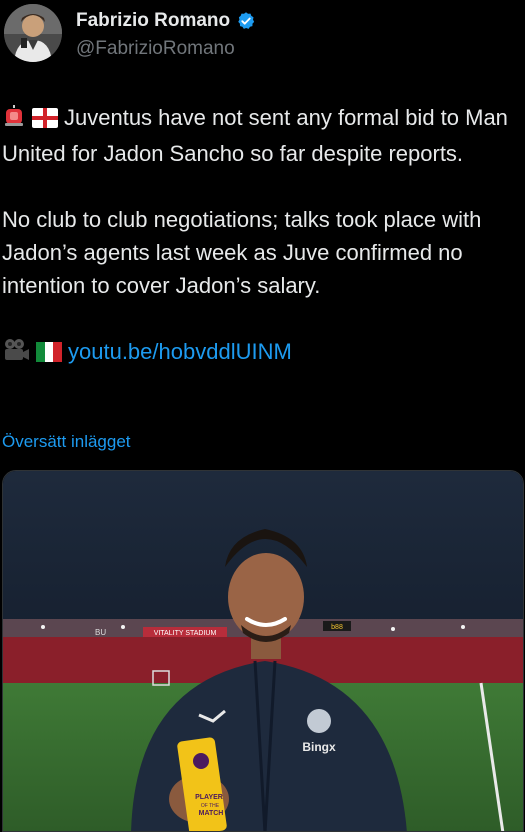  I want to click on sponsor-banner-text: b88, so click(337, 627).